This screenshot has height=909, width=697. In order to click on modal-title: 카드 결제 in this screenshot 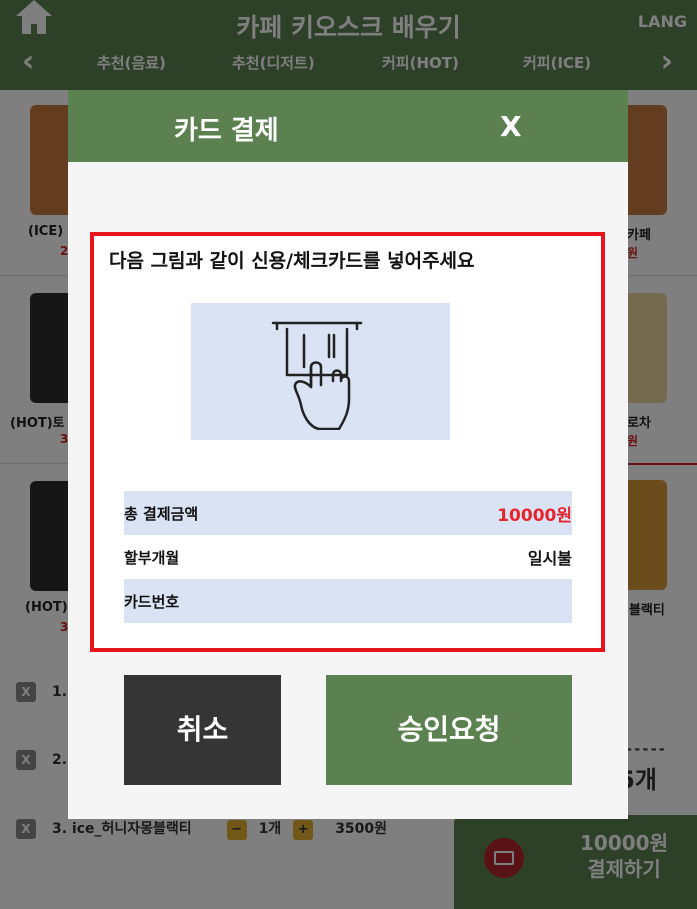, I will do `click(226, 131)`.